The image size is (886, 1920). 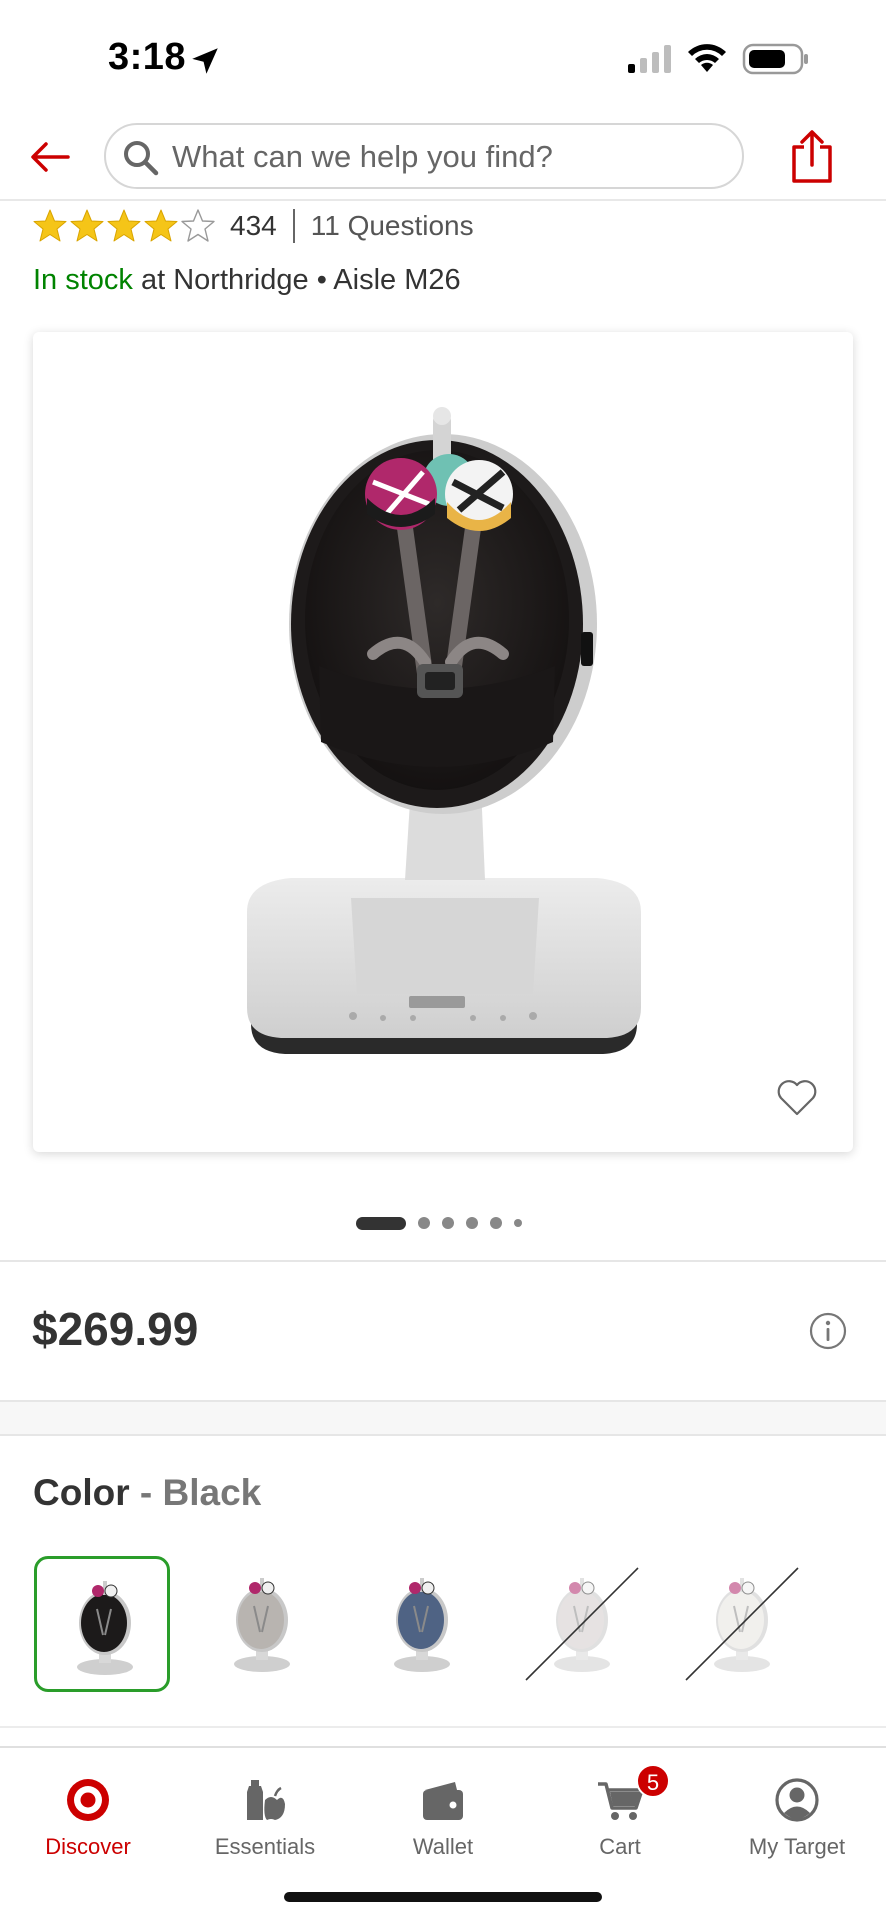 I want to click on search-icon, so click(x=141, y=158).